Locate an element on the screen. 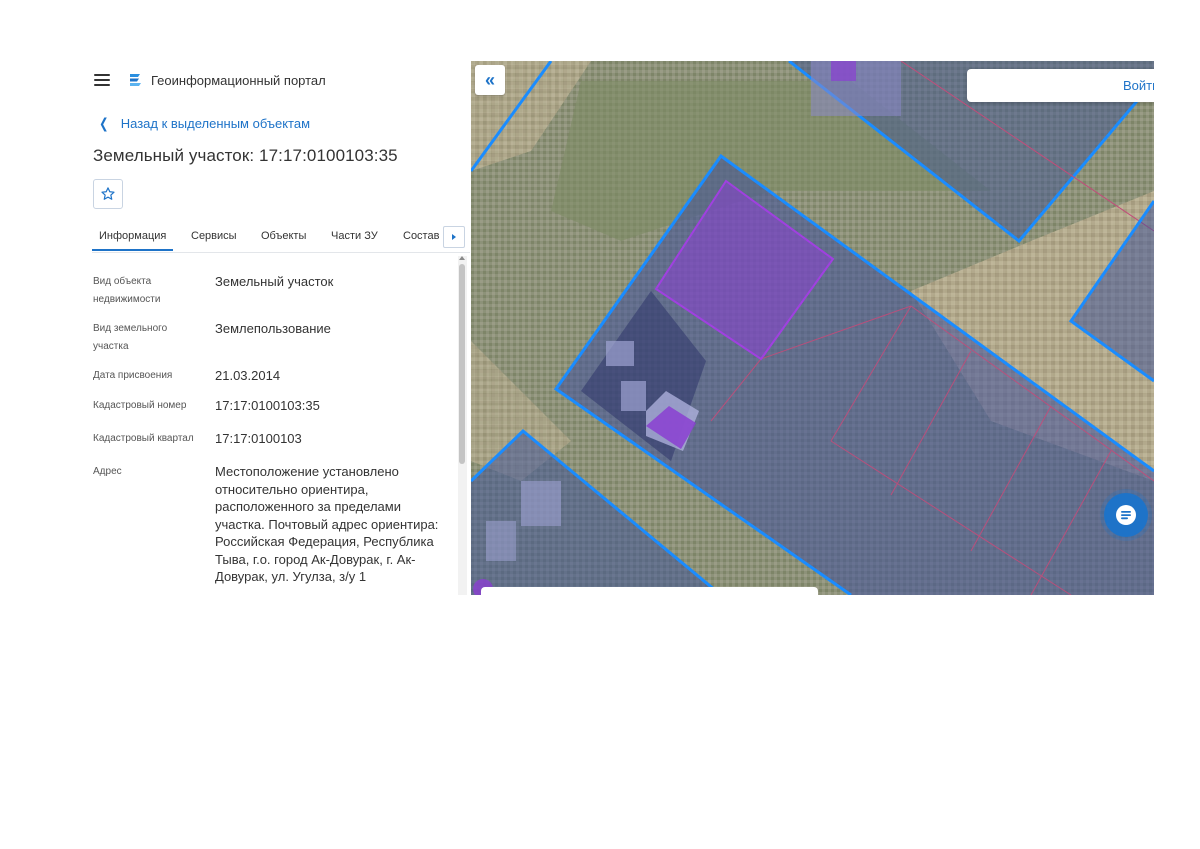 This screenshot has width=1200, height=849. info-label: Кадастровый номер is located at coordinates (140, 405).